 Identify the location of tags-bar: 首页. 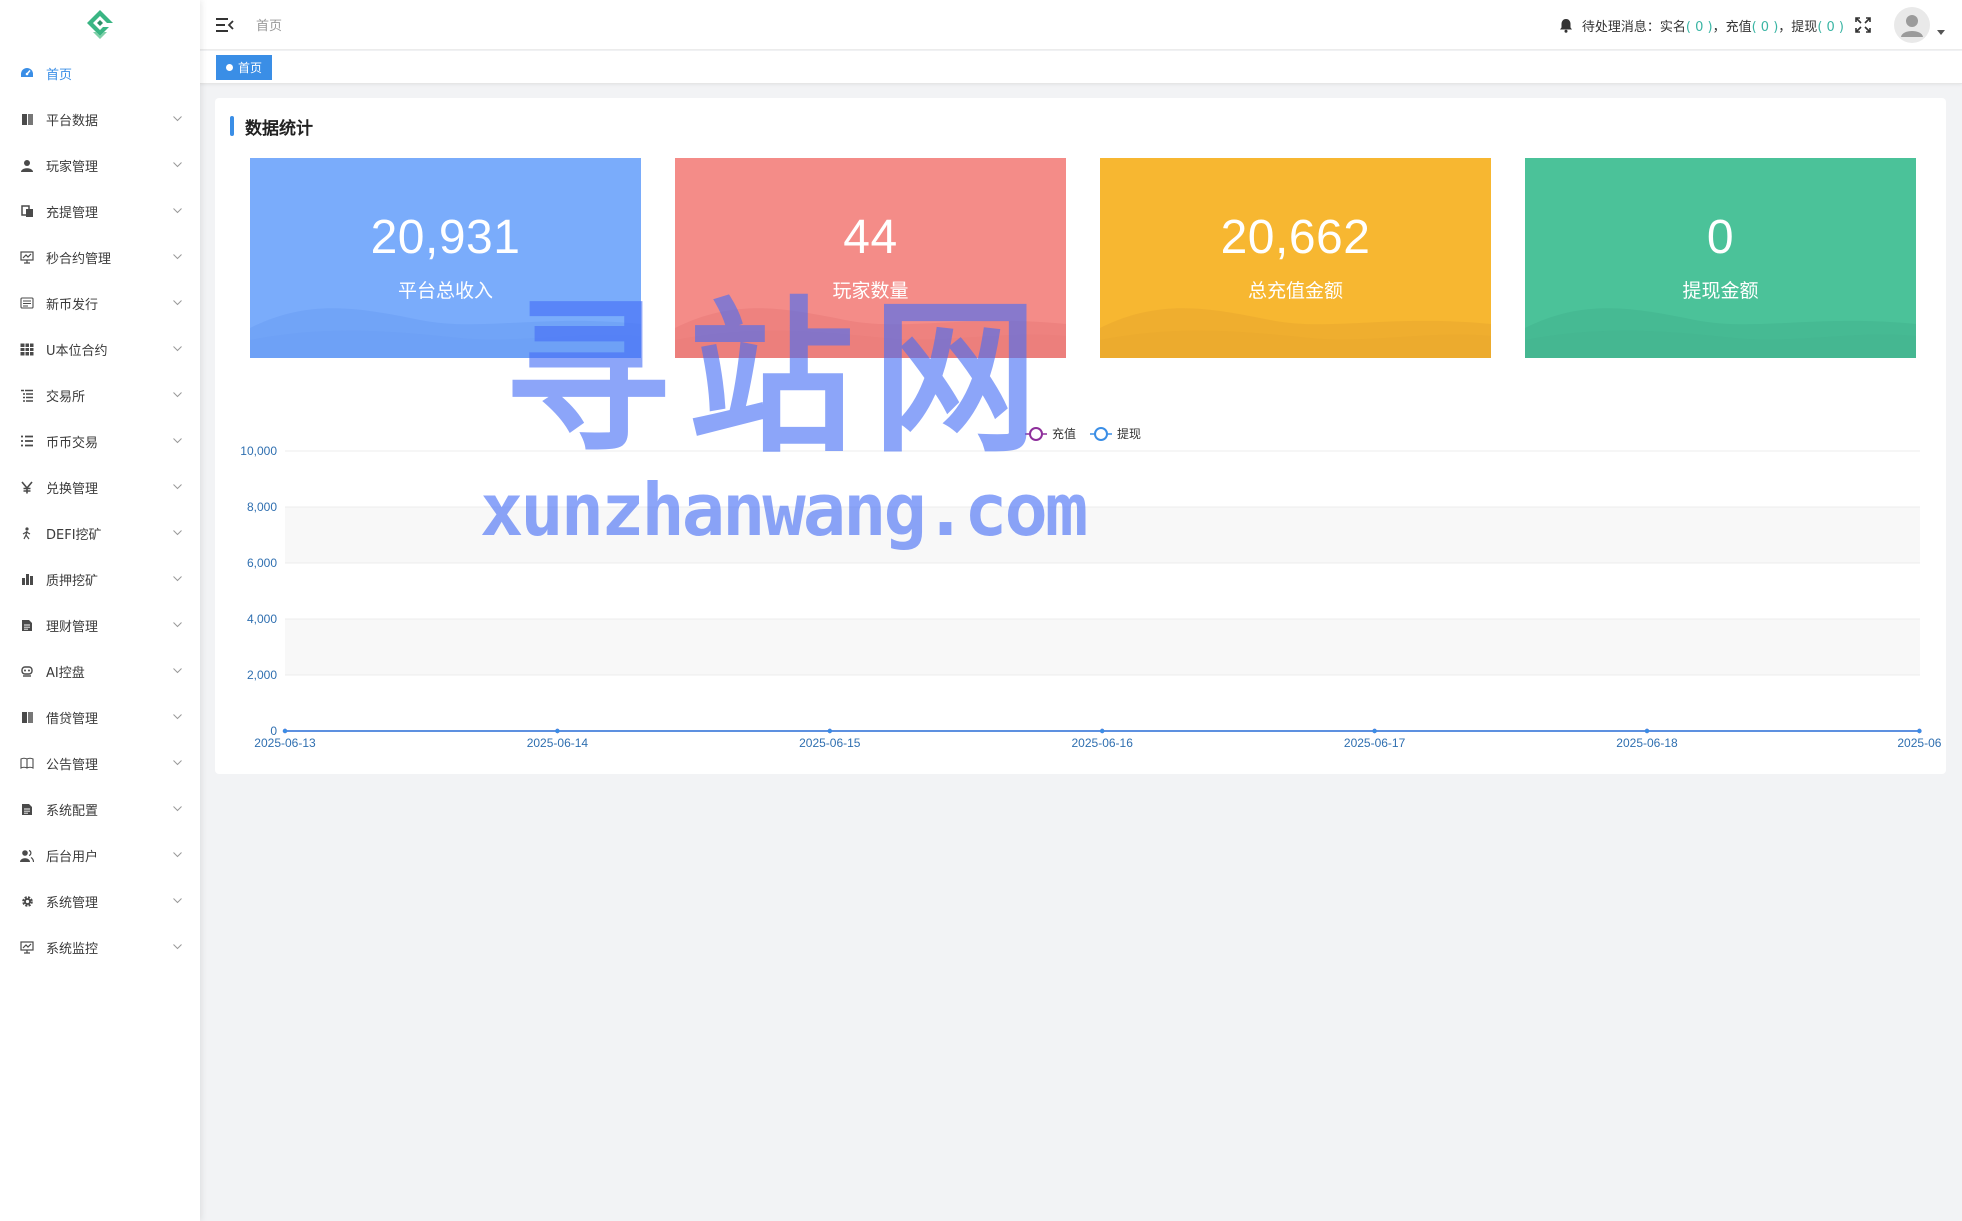
(1081, 67).